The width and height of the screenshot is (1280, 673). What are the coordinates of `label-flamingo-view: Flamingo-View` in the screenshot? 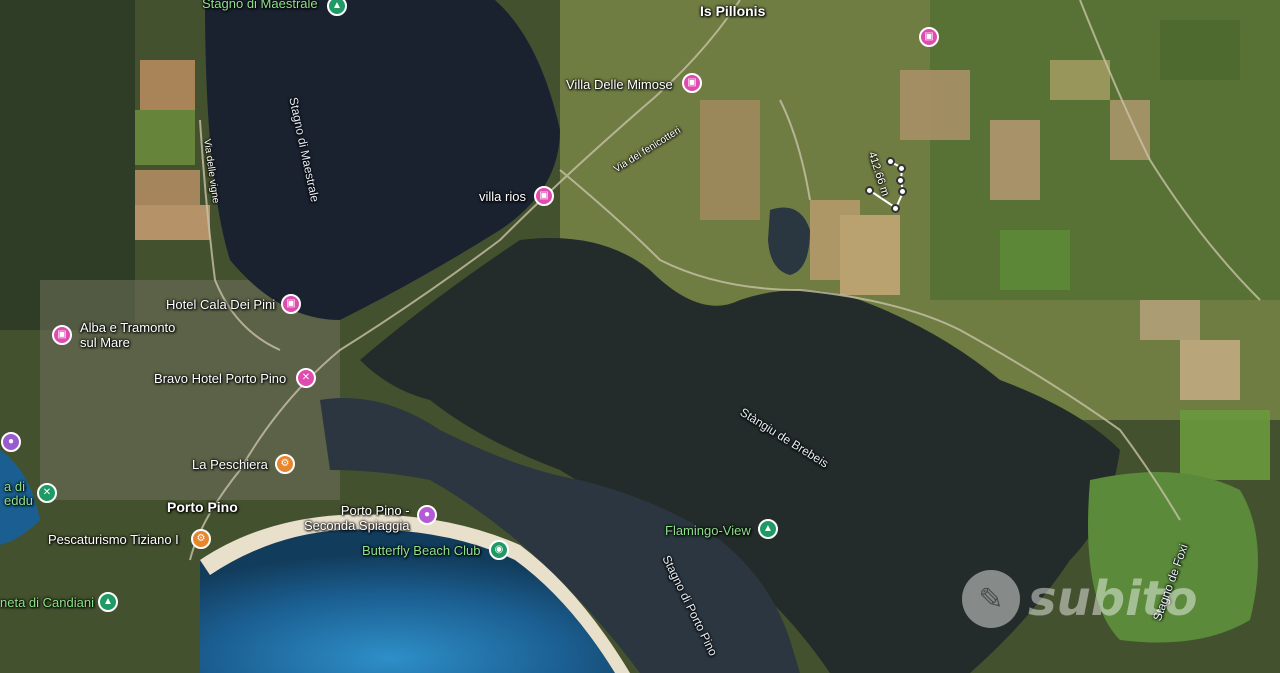 It's located at (708, 530).